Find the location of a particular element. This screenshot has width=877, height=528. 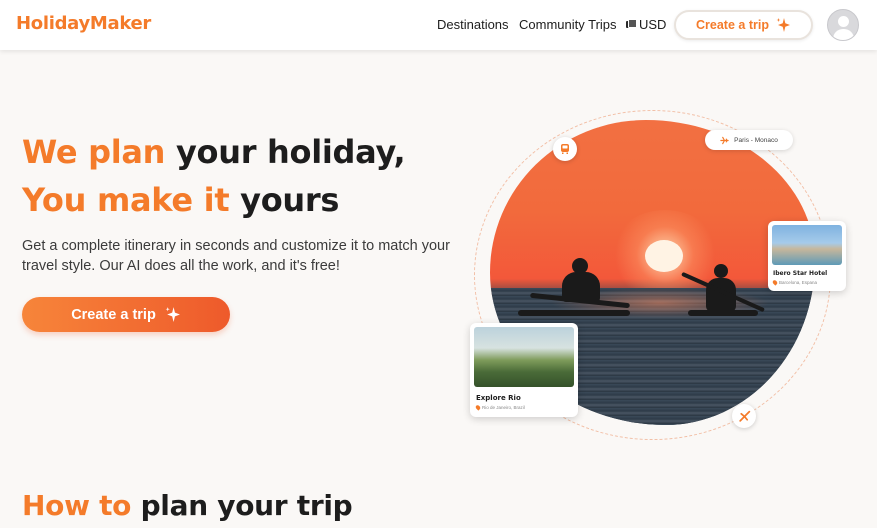

hotel-card-image is located at coordinates (807, 245).